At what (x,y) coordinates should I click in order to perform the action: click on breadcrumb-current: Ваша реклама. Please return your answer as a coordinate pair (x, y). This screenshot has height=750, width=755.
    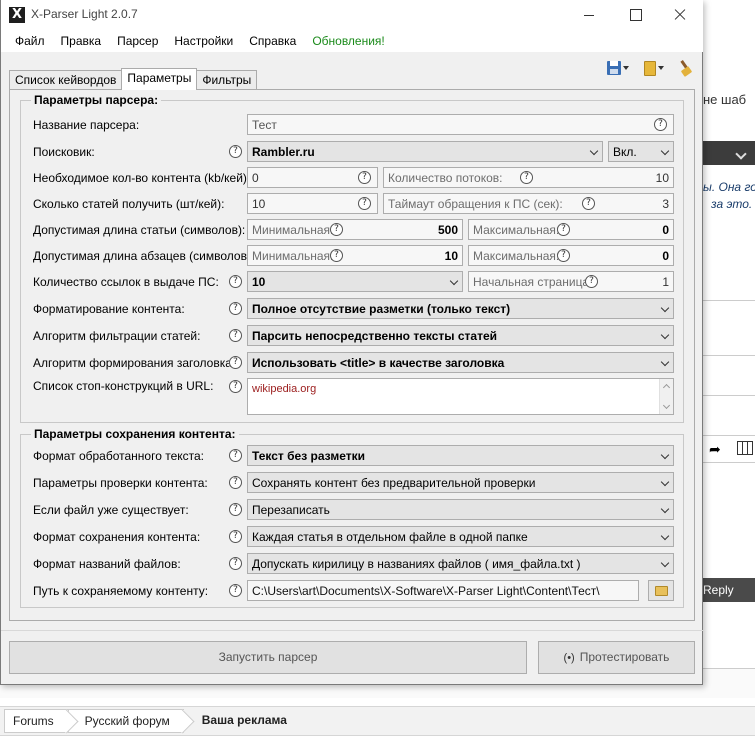
    Looking at the image, I should click on (242, 721).